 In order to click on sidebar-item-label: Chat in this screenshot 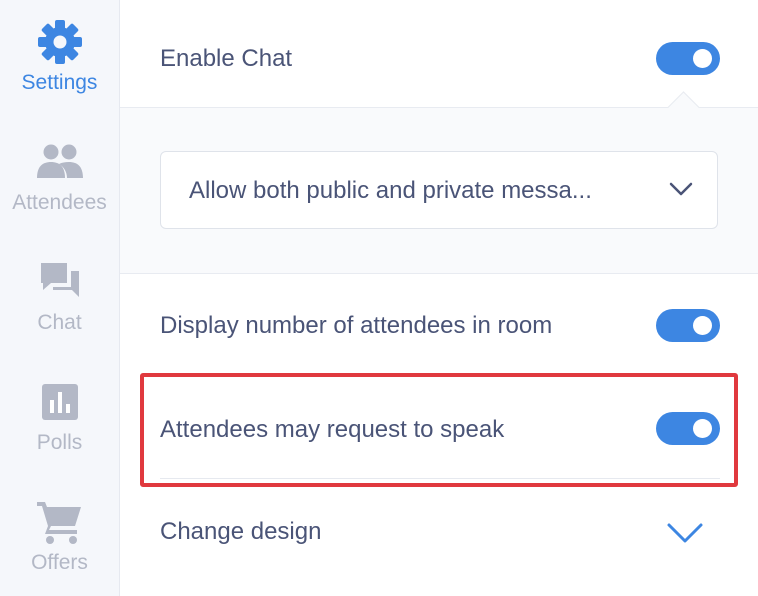, I will do `click(59, 322)`.